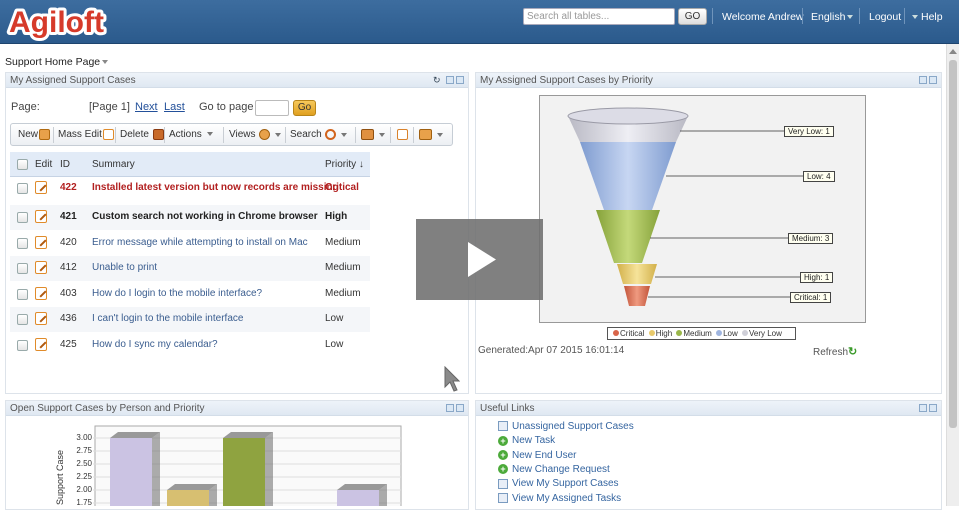 This screenshot has width=959, height=510. I want to click on global-search-go-button: GO, so click(692, 16).